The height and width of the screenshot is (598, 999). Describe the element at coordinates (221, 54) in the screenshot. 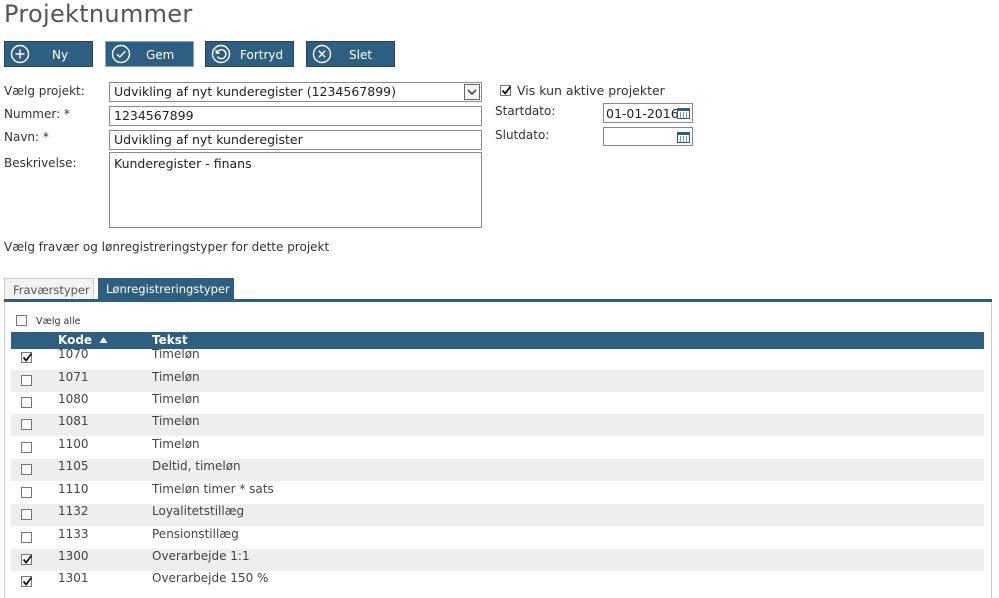

I see `undo-circle-icon` at that location.